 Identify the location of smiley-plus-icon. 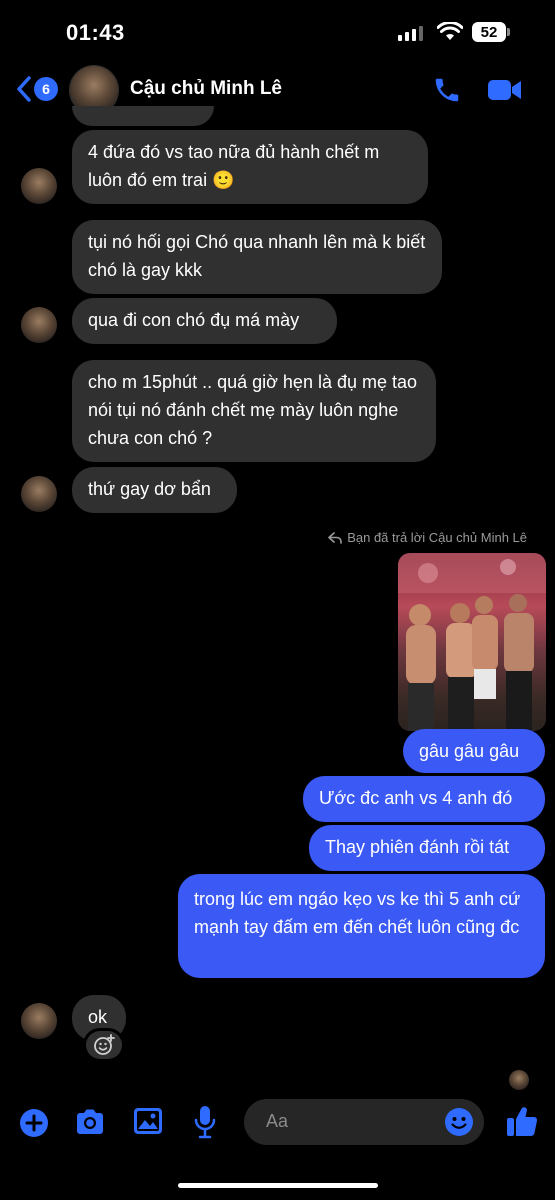
(104, 1044).